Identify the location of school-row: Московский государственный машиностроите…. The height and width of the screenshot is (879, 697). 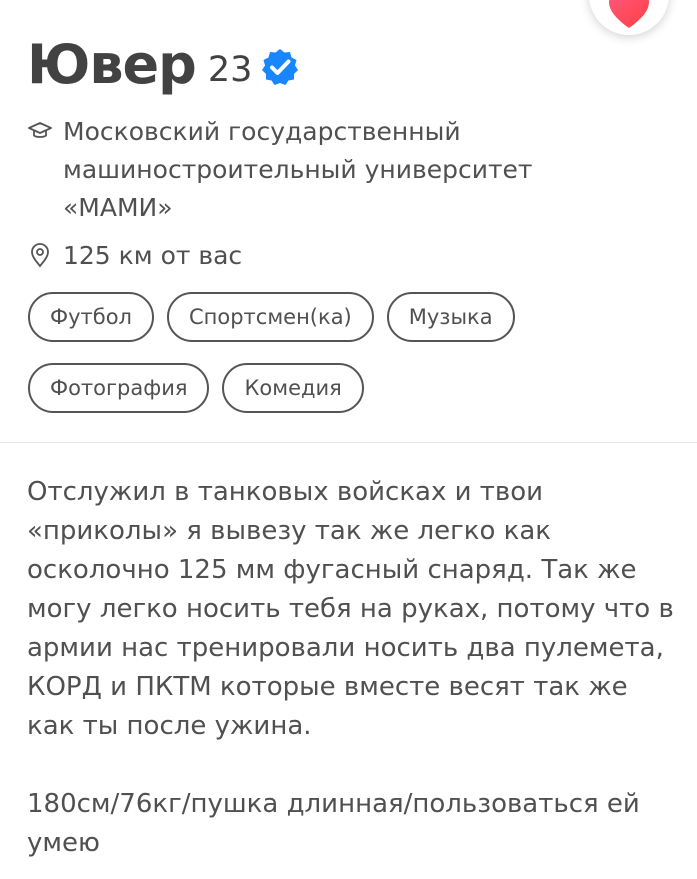
(325, 170).